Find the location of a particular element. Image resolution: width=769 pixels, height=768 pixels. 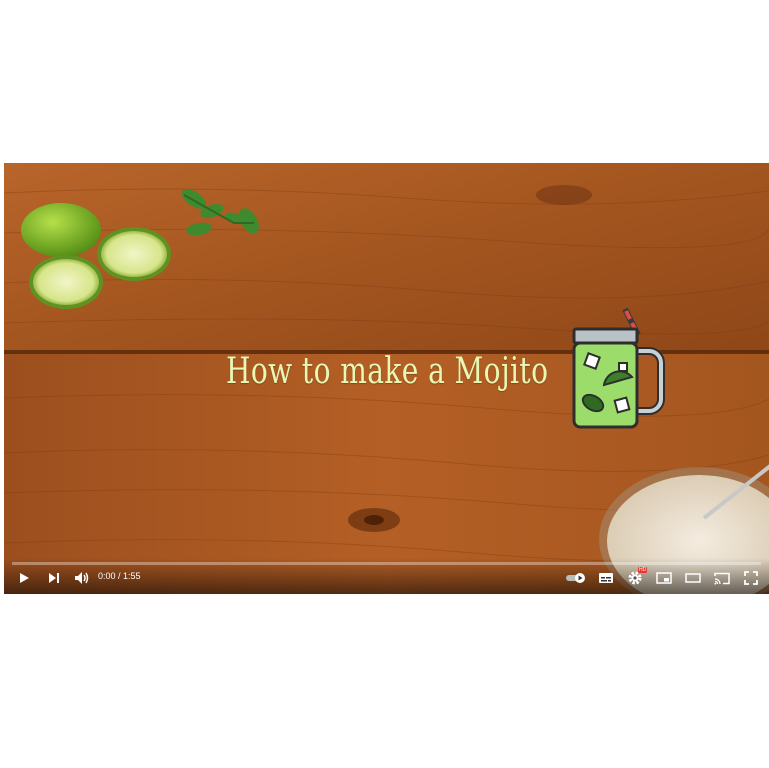

play-button is located at coordinates (24, 578).